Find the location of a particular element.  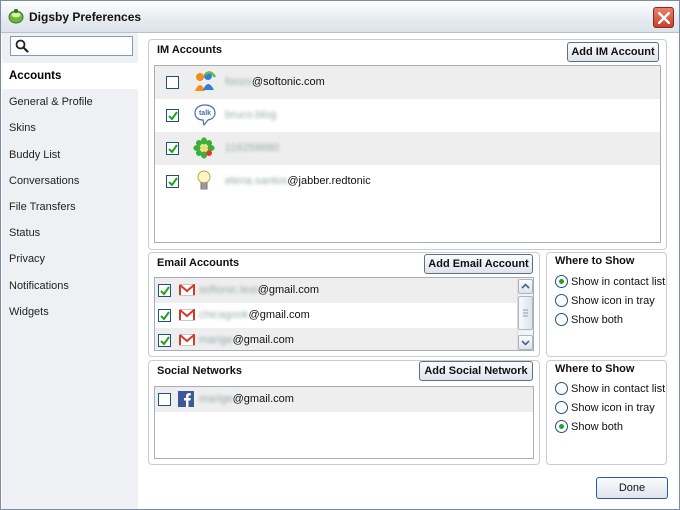

sidebar-item-notifications: Notifications is located at coordinates (70, 286).